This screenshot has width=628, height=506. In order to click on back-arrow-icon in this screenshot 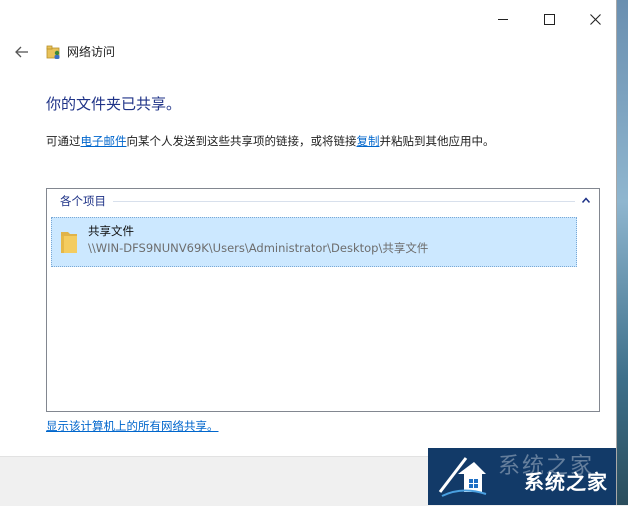, I will do `click(21, 52)`.